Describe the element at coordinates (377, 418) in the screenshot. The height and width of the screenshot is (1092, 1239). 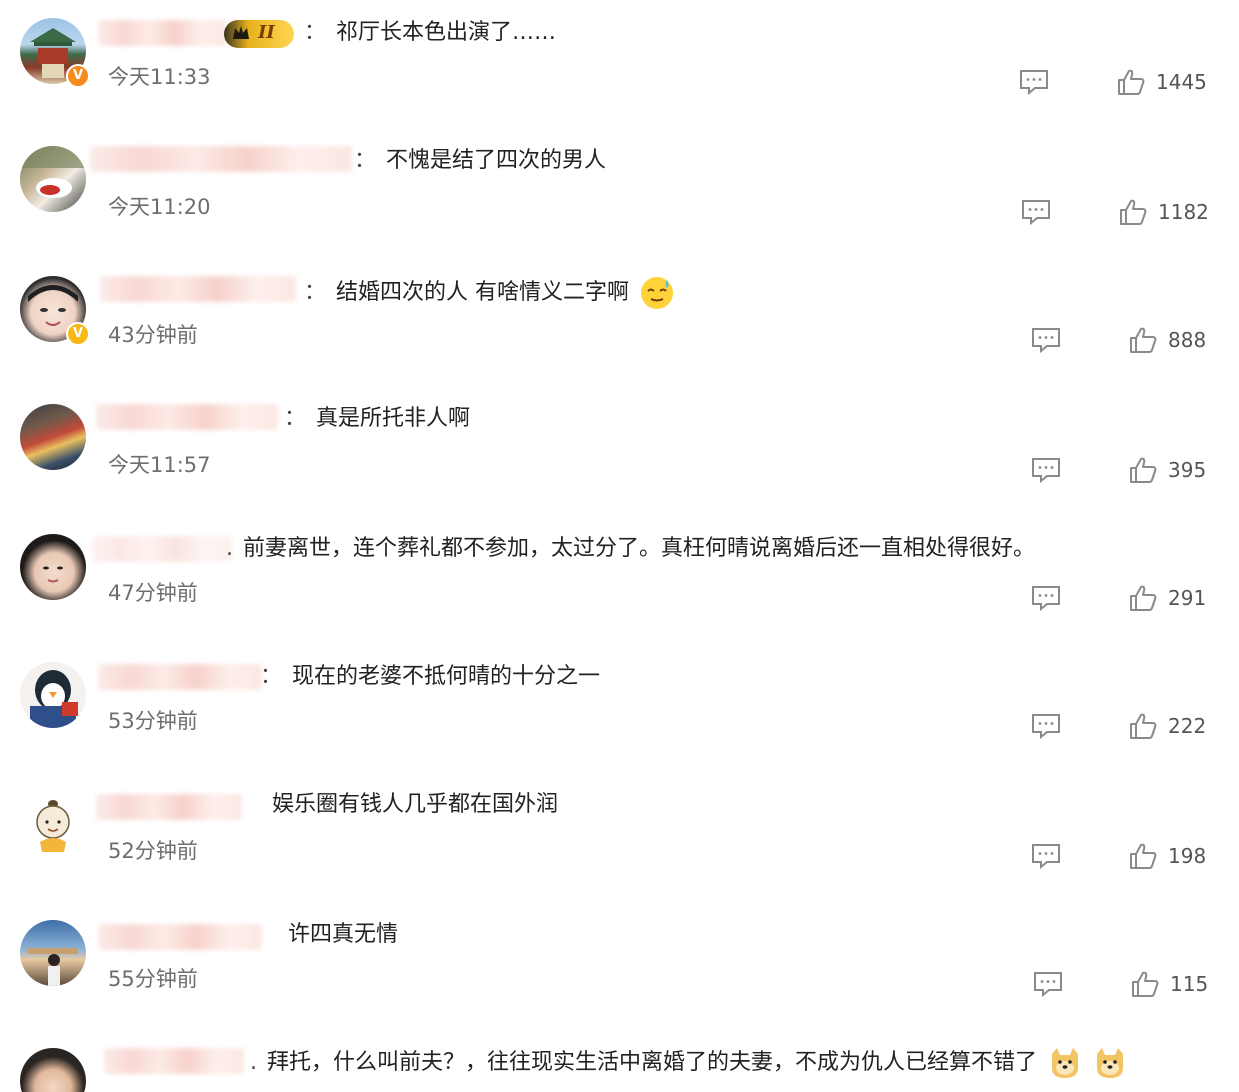
I see `comment-text: ：真是所托非人啊` at that location.